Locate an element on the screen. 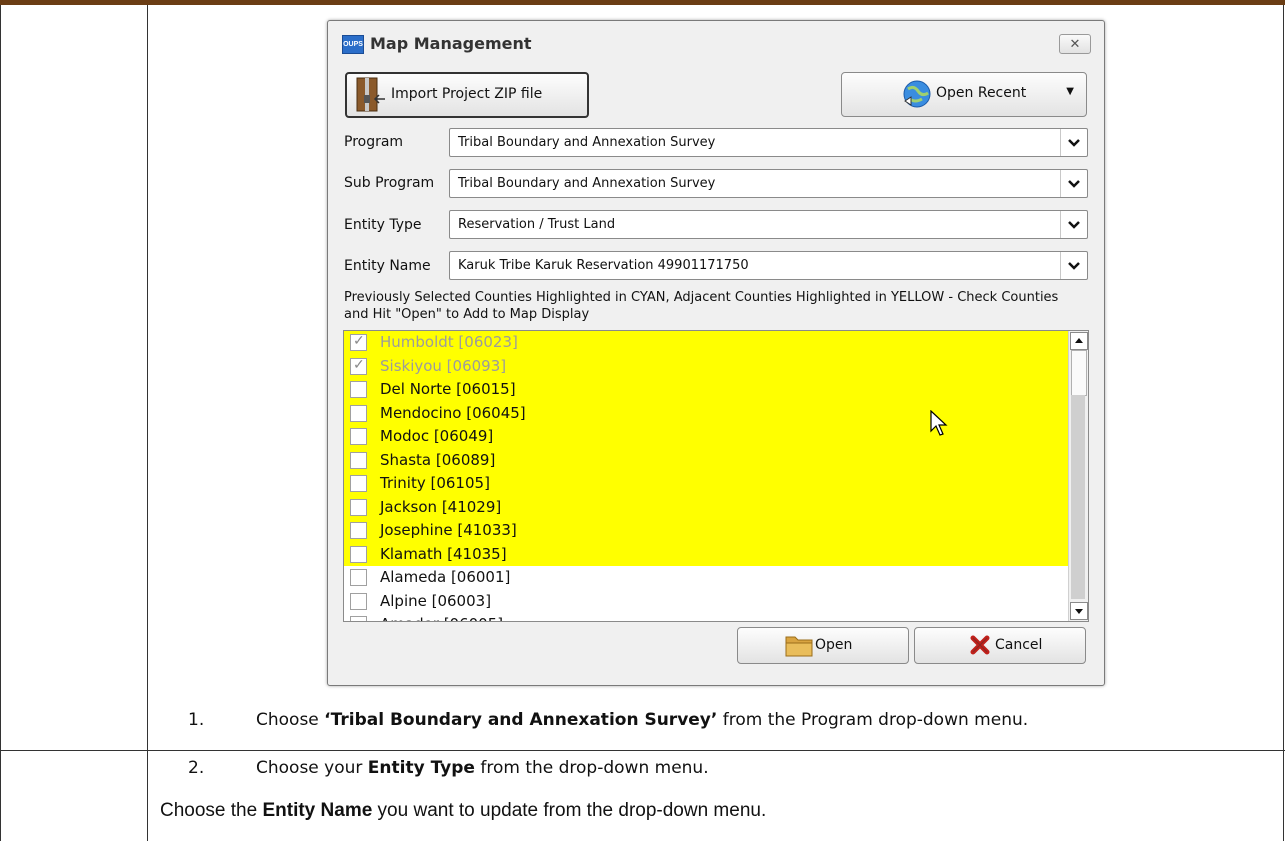  chevron-down-icon: ▼ is located at coordinates (1070, 91).